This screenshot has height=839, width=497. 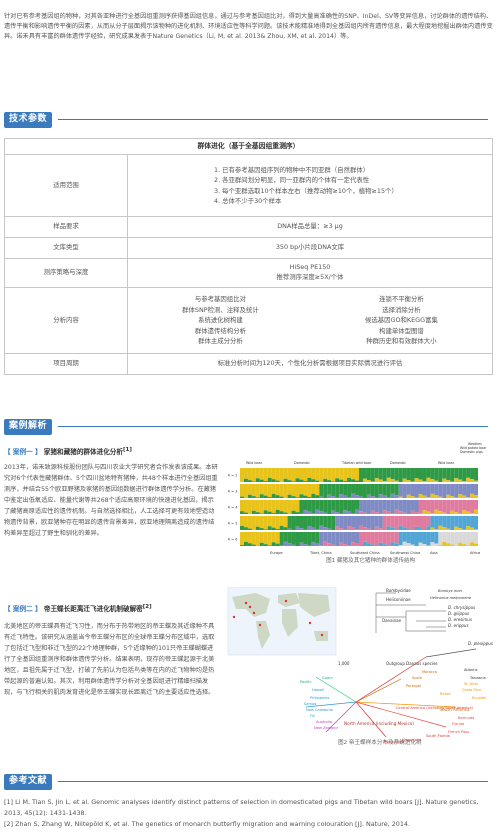 I want to click on tree-label: Ecuador, so click(x=479, y=698).